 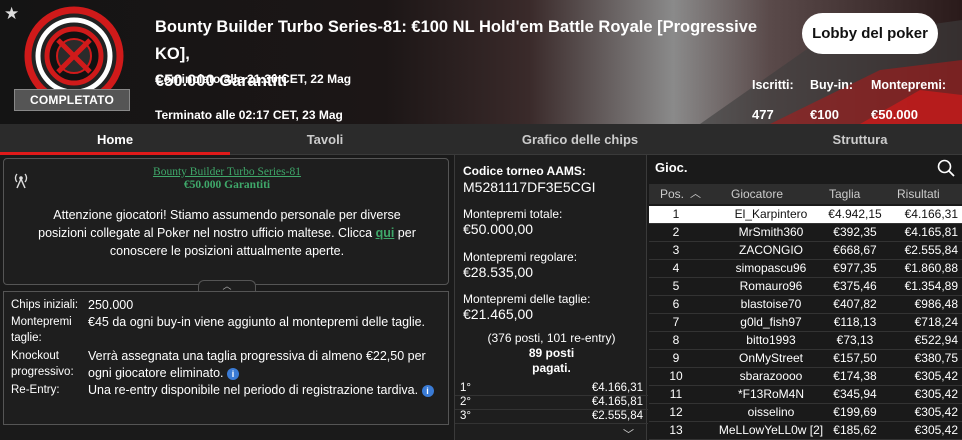 I want to click on payout-place: 3°, so click(x=465, y=416).